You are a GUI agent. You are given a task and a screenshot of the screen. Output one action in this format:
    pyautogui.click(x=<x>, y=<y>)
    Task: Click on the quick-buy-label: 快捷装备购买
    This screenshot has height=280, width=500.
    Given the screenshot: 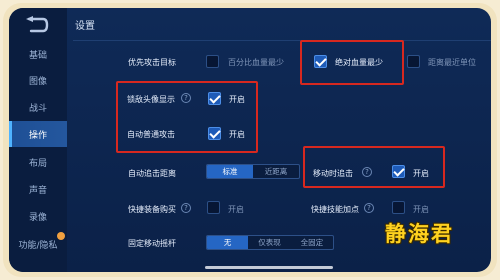 What is the action you would take?
    pyautogui.click(x=152, y=209)
    